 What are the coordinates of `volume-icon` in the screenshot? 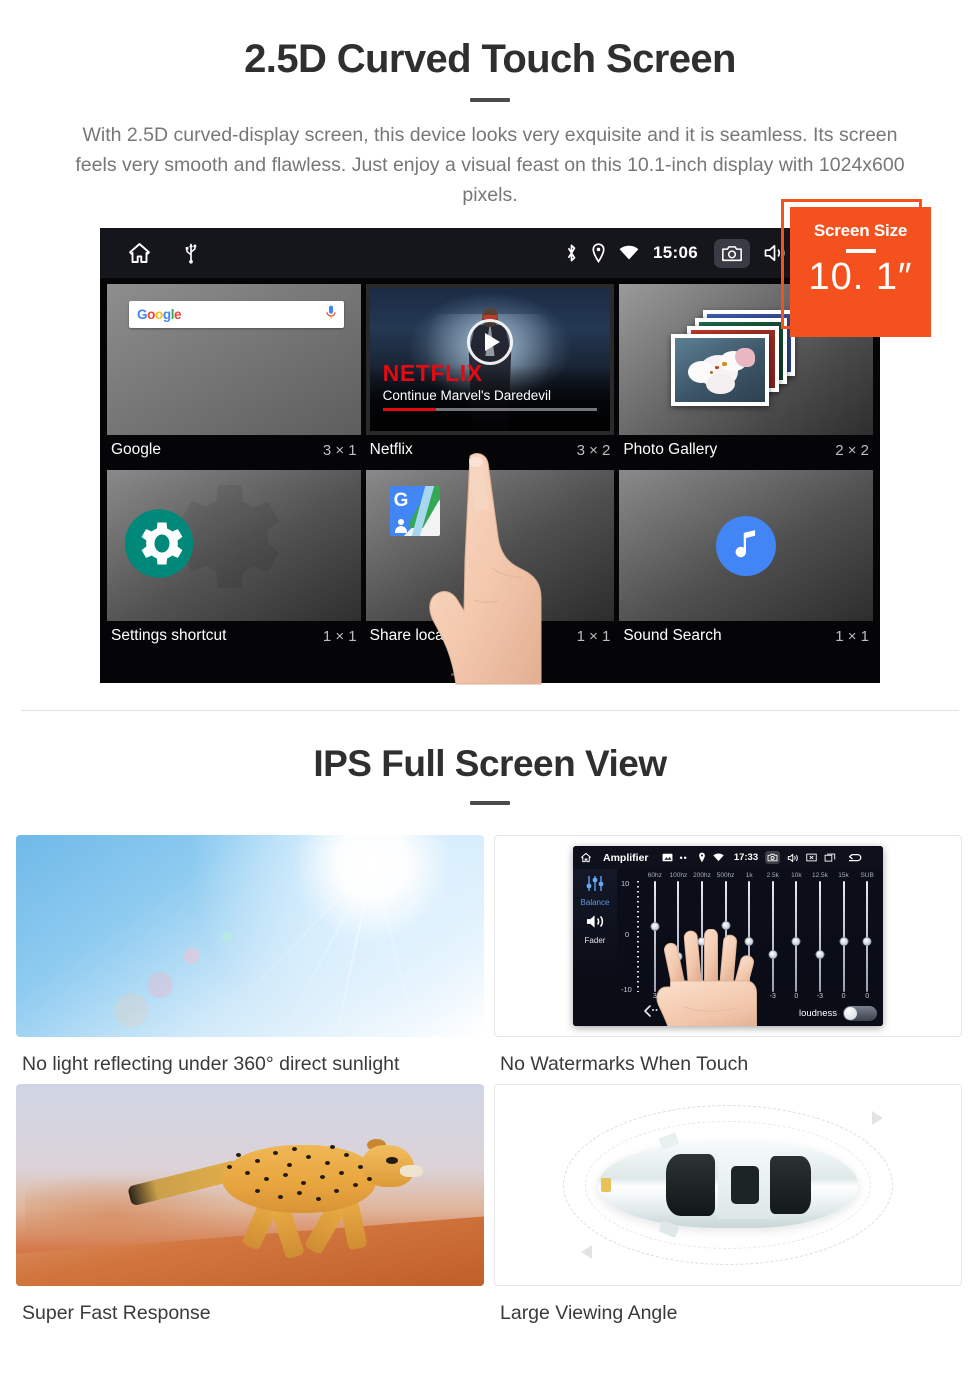 It's located at (793, 858).